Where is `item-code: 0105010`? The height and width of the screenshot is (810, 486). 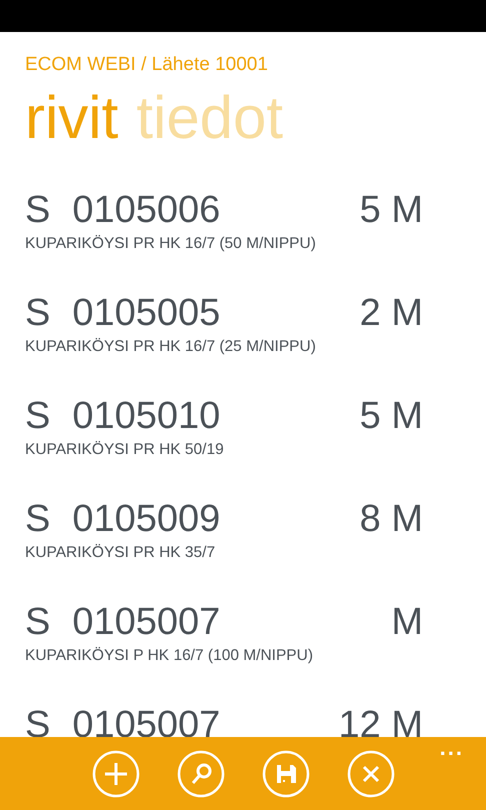 item-code: 0105010 is located at coordinates (146, 416).